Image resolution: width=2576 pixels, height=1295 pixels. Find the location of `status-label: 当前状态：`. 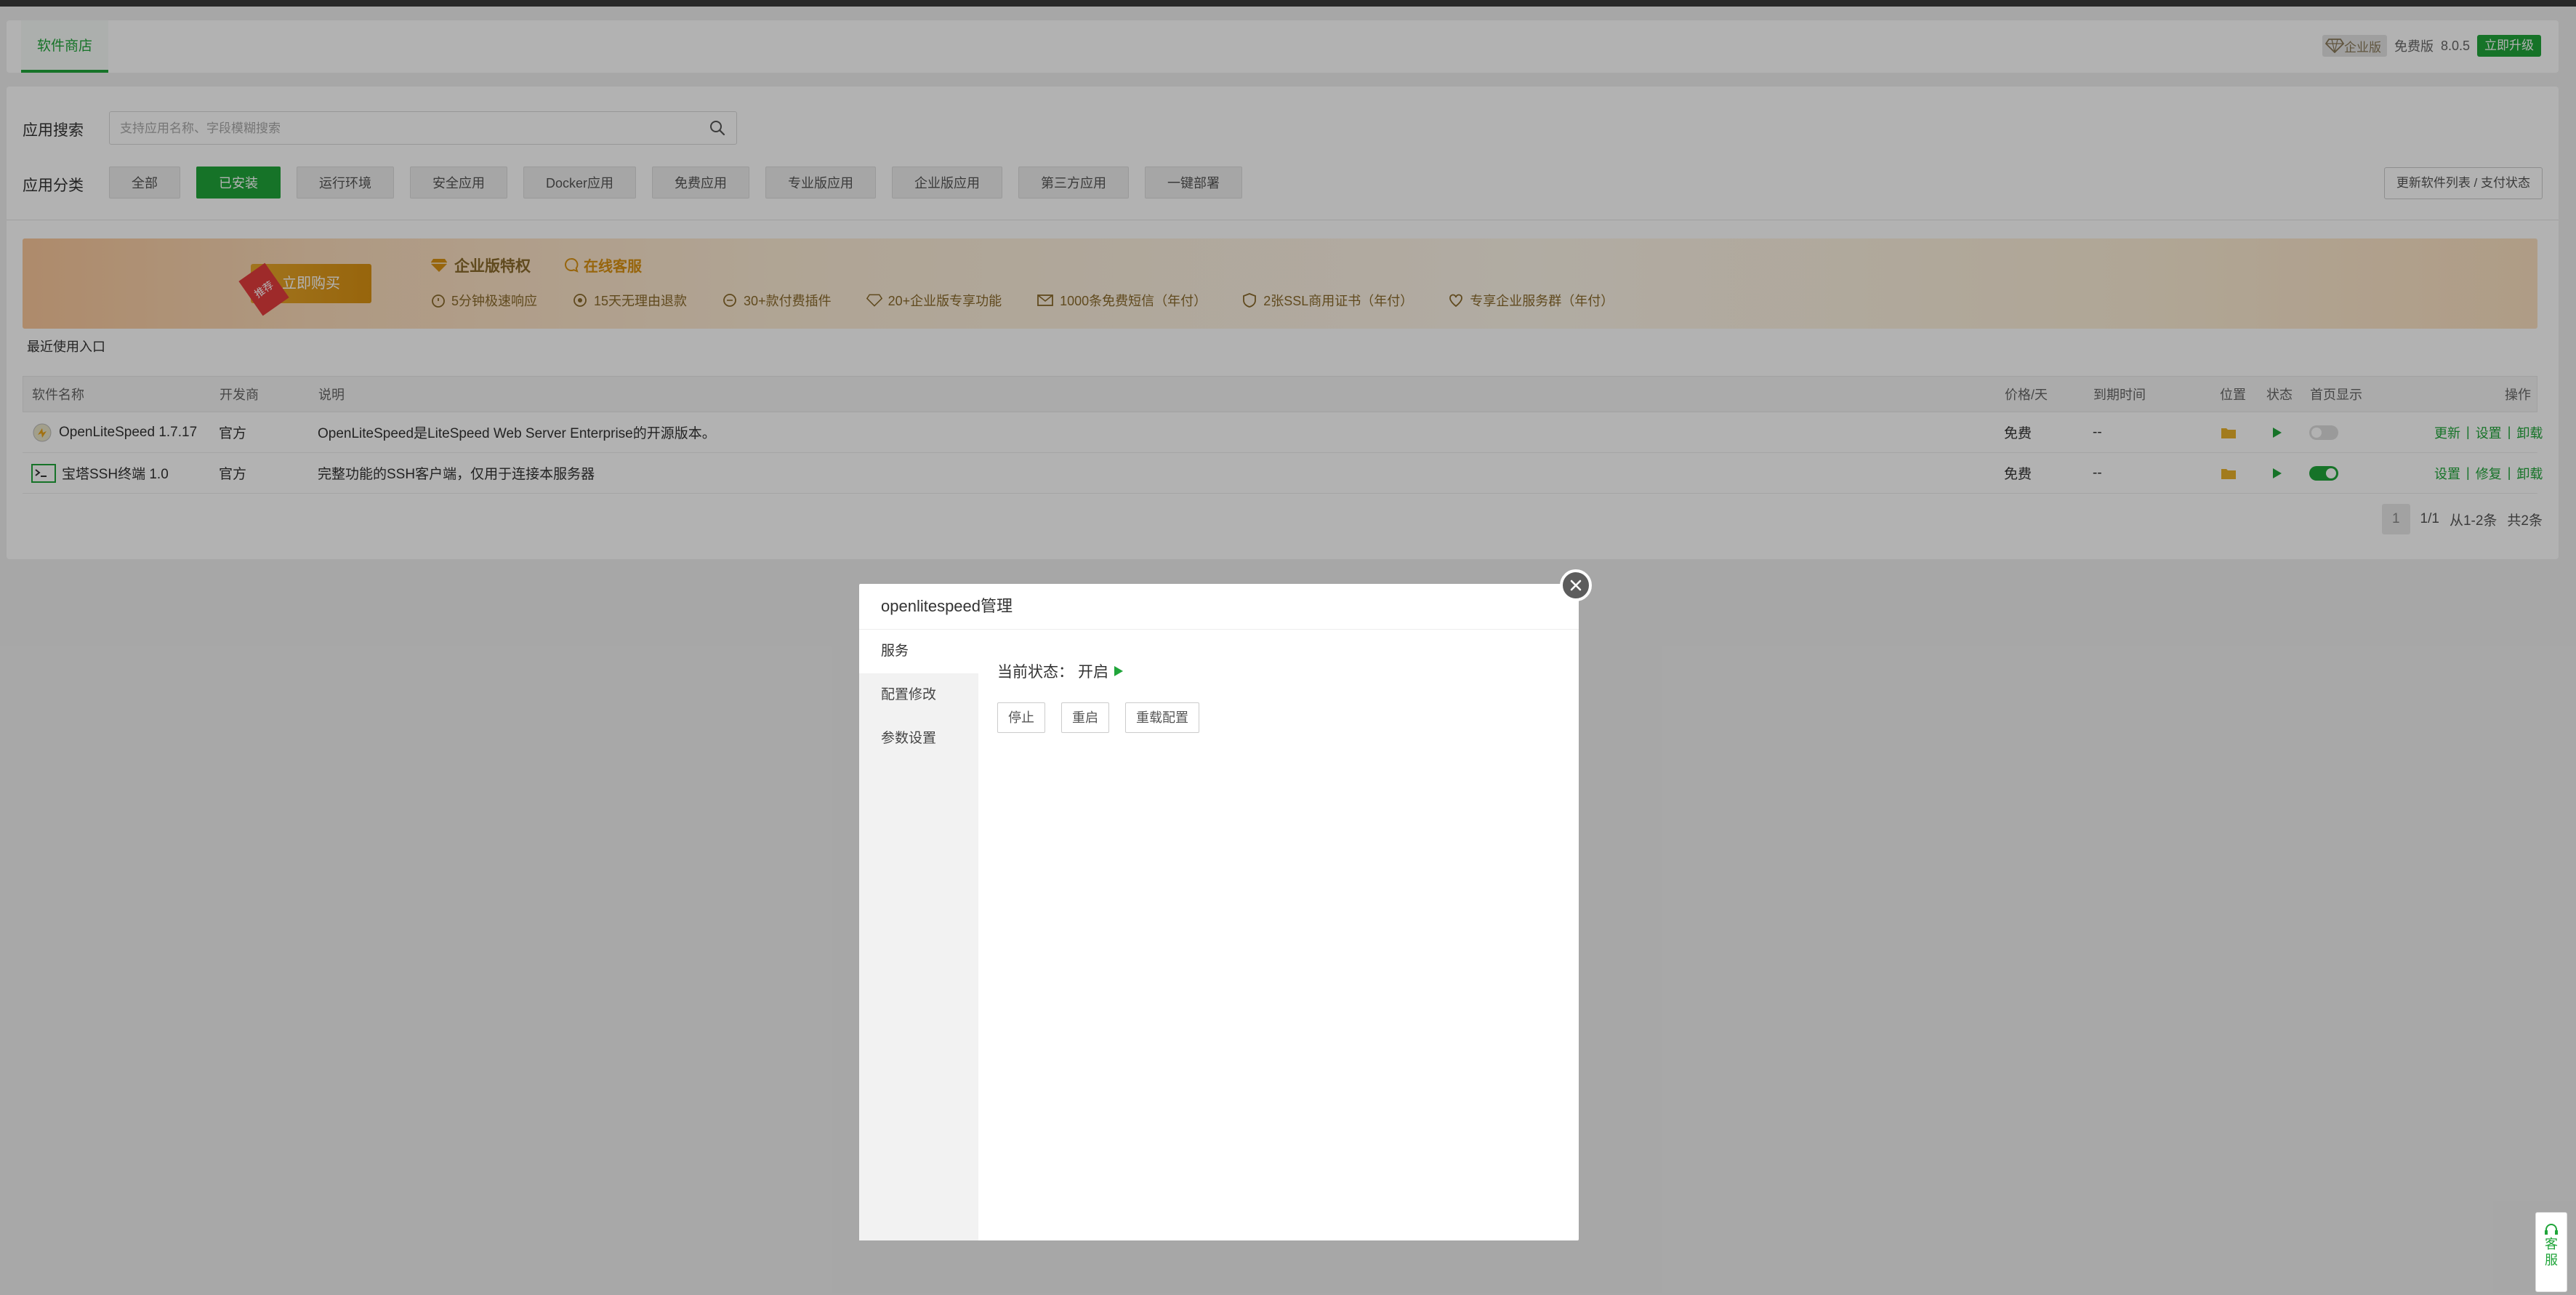

status-label: 当前状态： is located at coordinates (1035, 672).